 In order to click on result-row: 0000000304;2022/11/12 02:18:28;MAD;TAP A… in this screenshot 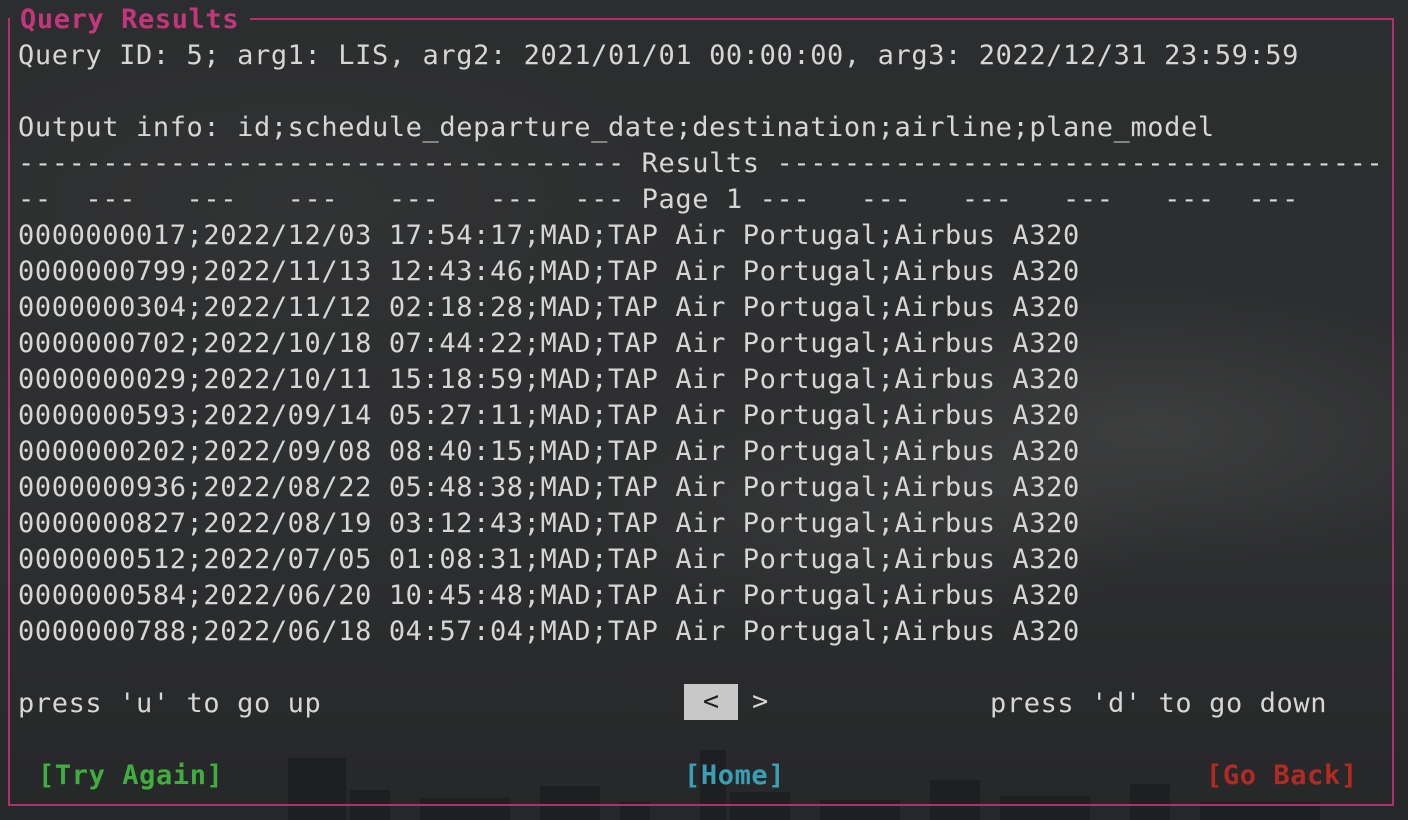, I will do `click(549, 307)`.